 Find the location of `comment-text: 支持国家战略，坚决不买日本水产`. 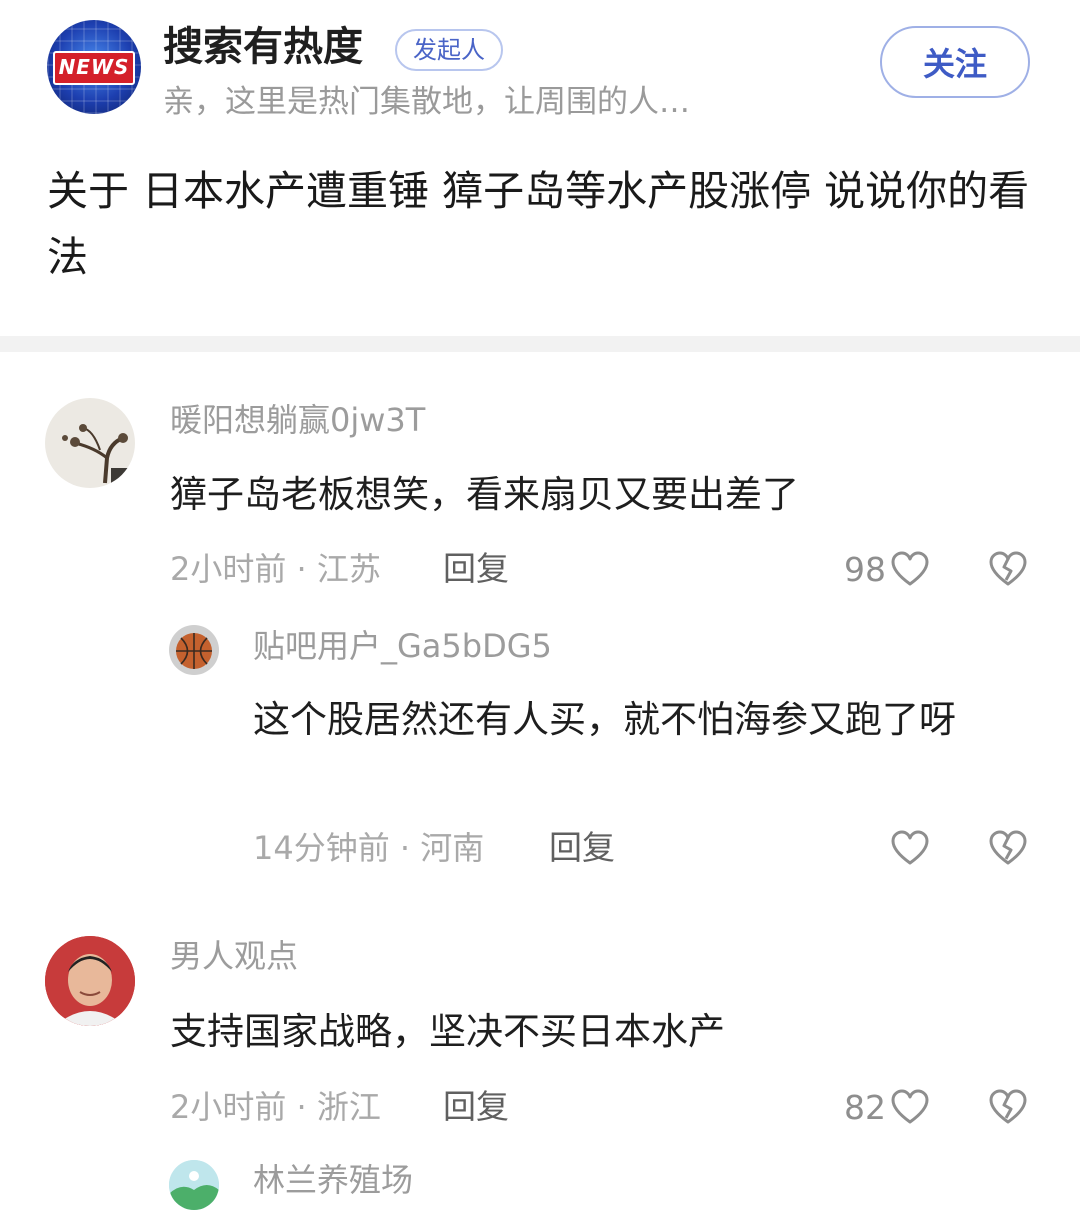

comment-text: 支持国家战略，坚决不买日本水产 is located at coordinates (447, 1031).